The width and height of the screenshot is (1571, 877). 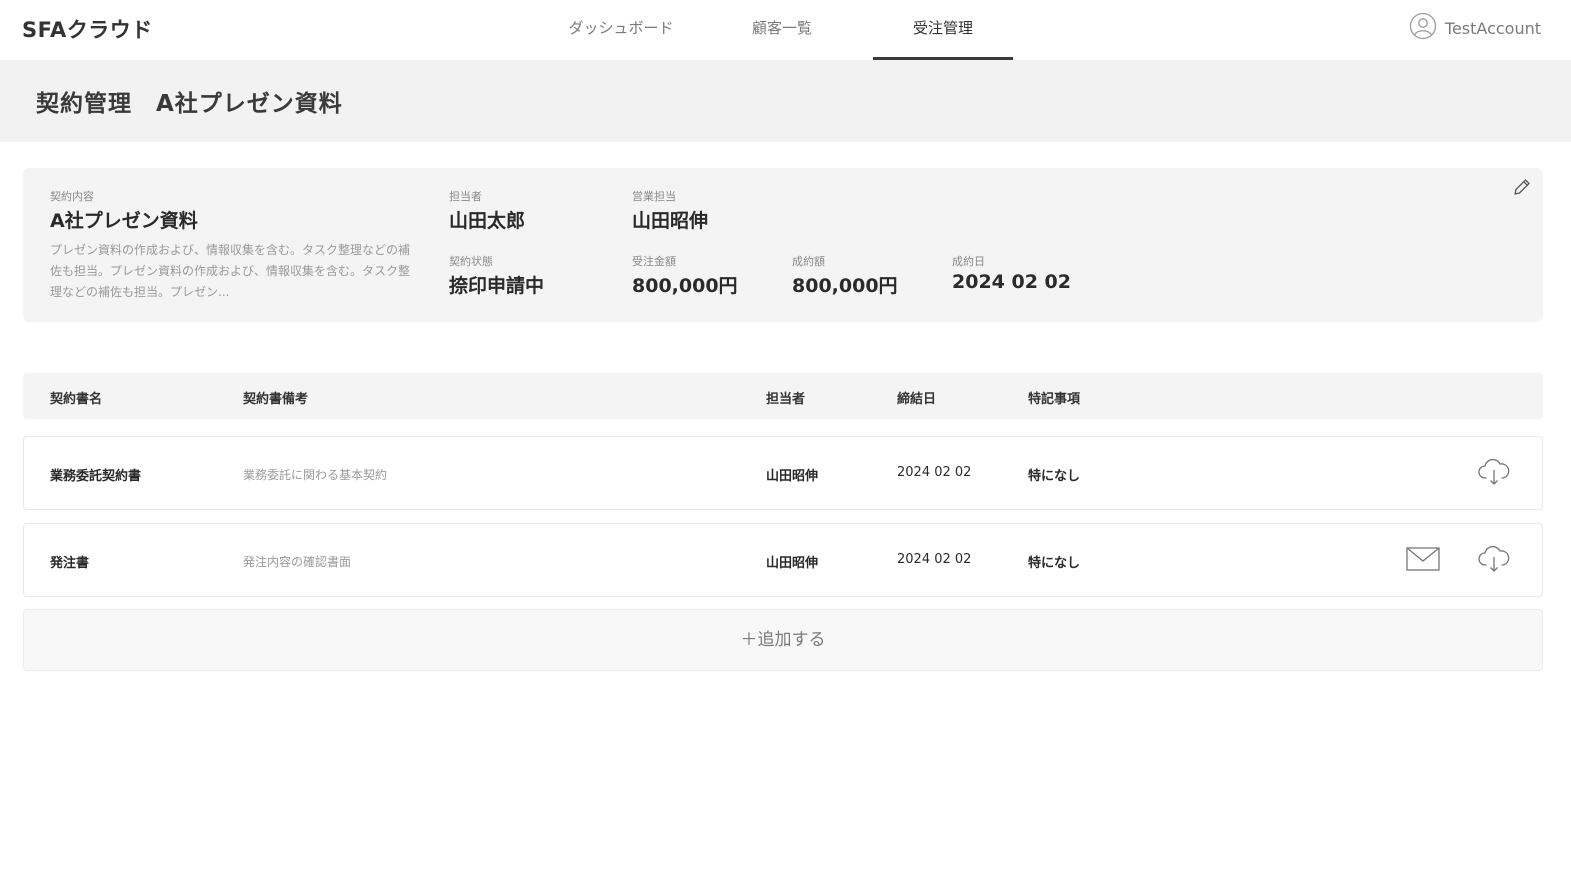 I want to click on contract-date-label: 成約日, so click(x=968, y=261).